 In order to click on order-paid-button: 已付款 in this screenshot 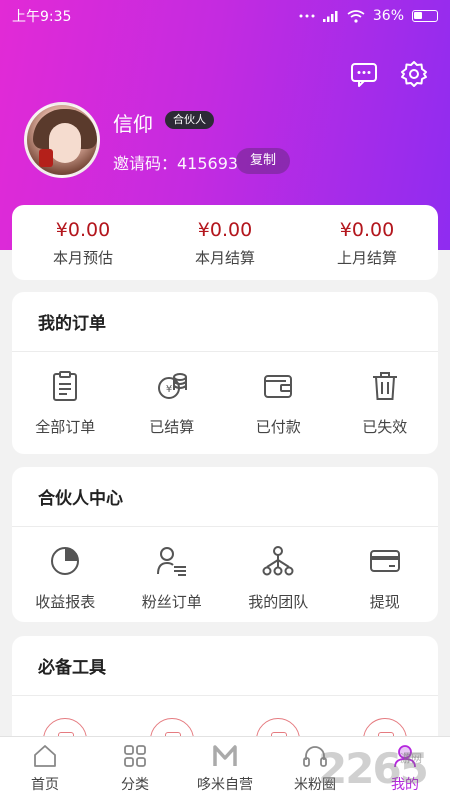, I will do `click(278, 403)`.